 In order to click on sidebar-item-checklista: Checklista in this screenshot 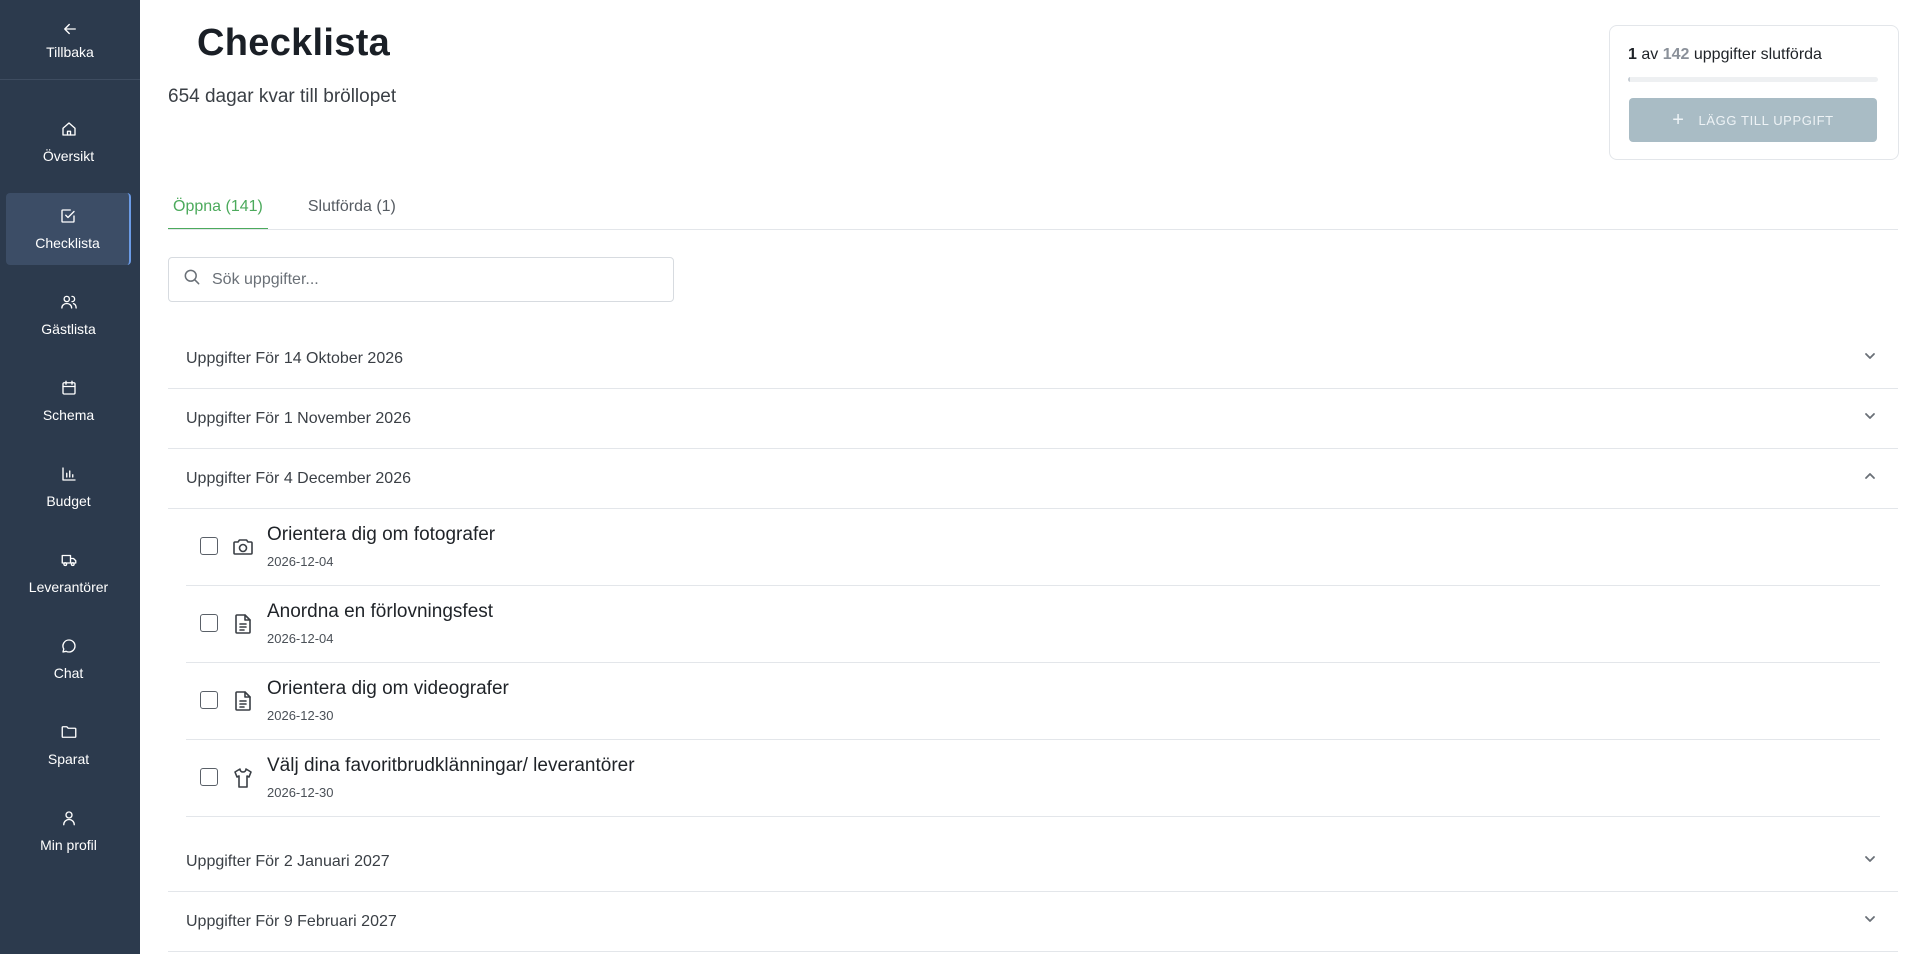, I will do `click(68, 229)`.